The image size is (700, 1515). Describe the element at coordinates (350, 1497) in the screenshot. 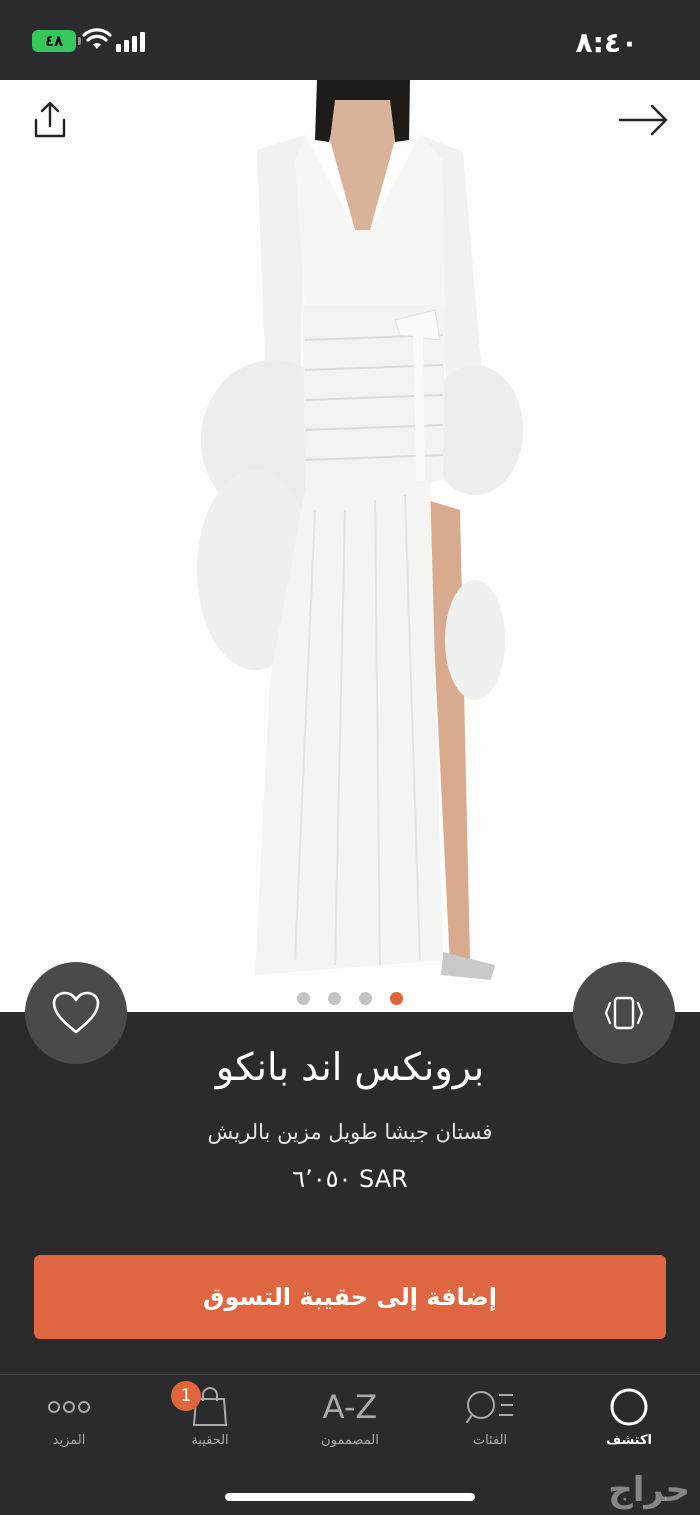

I see `home-indicator` at that location.